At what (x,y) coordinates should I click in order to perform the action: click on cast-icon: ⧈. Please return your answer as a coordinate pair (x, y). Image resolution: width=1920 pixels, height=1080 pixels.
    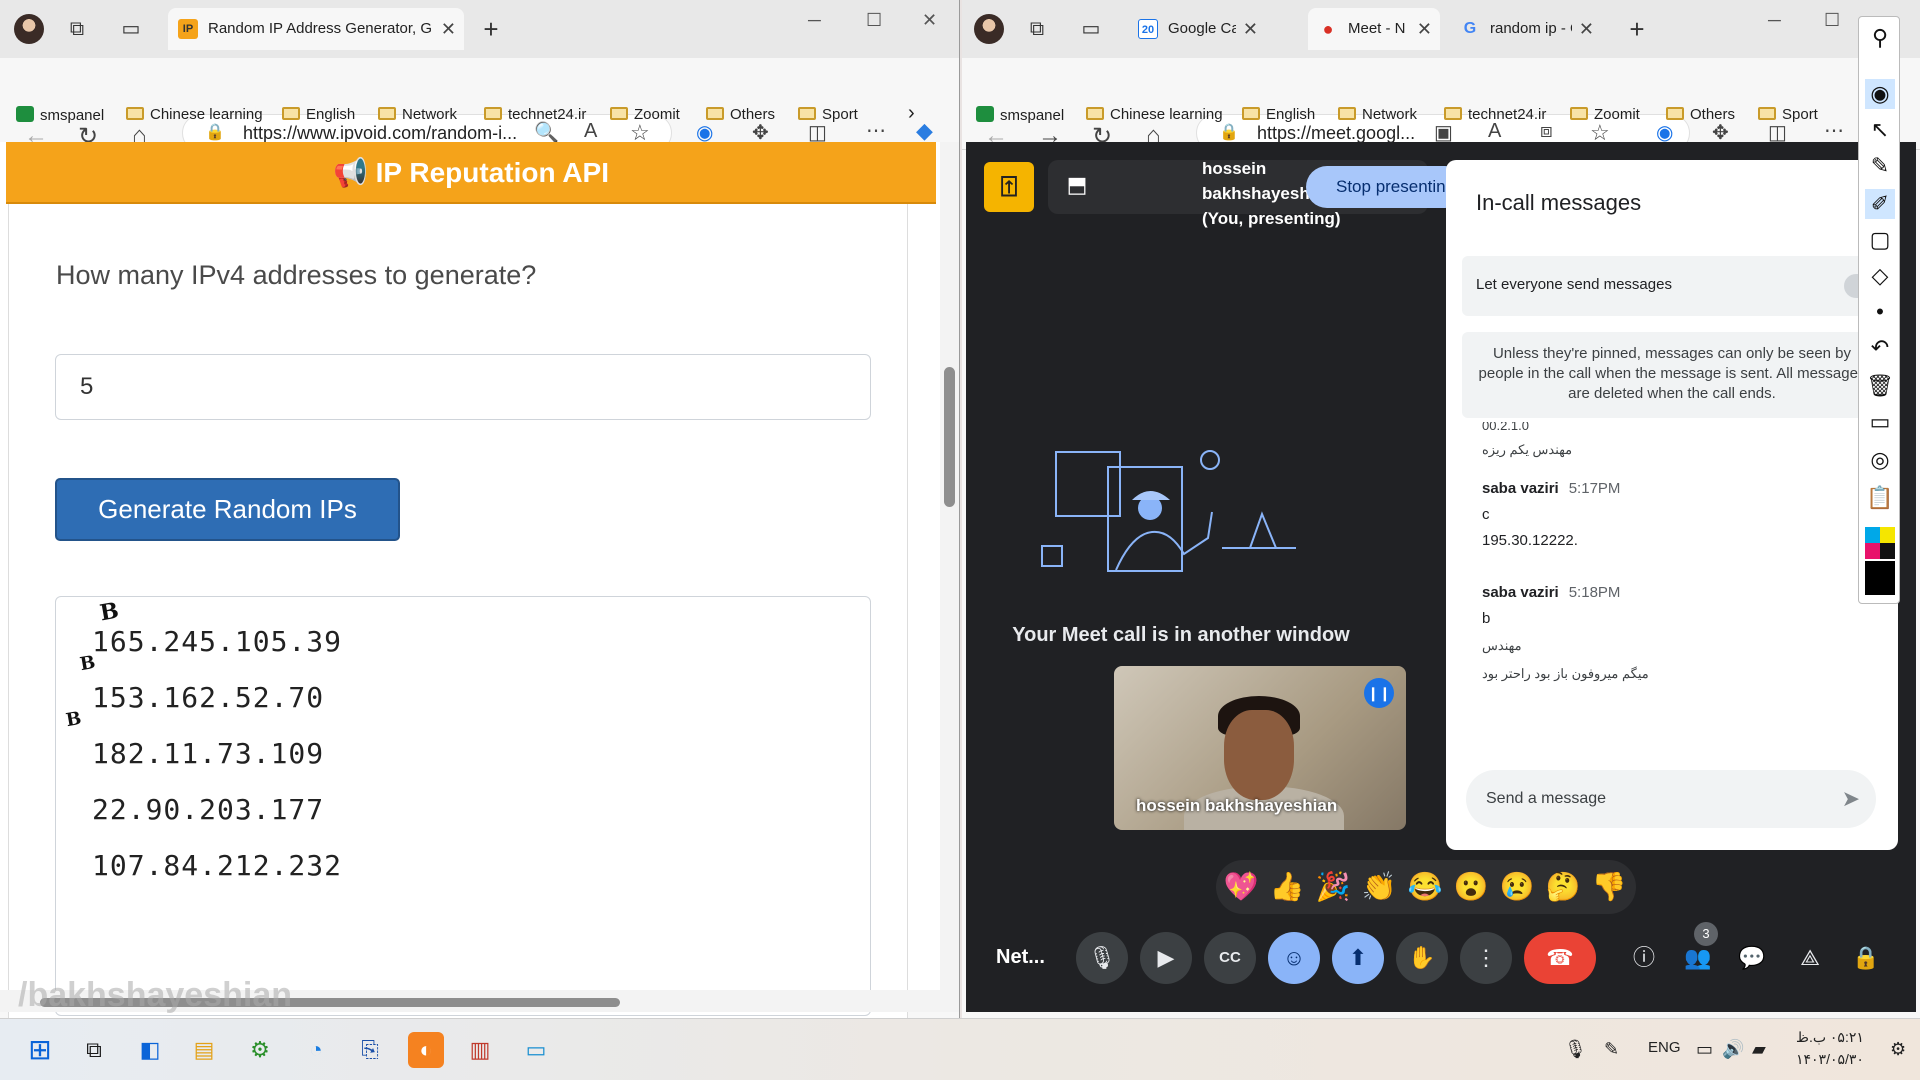
    Looking at the image, I should click on (1546, 131).